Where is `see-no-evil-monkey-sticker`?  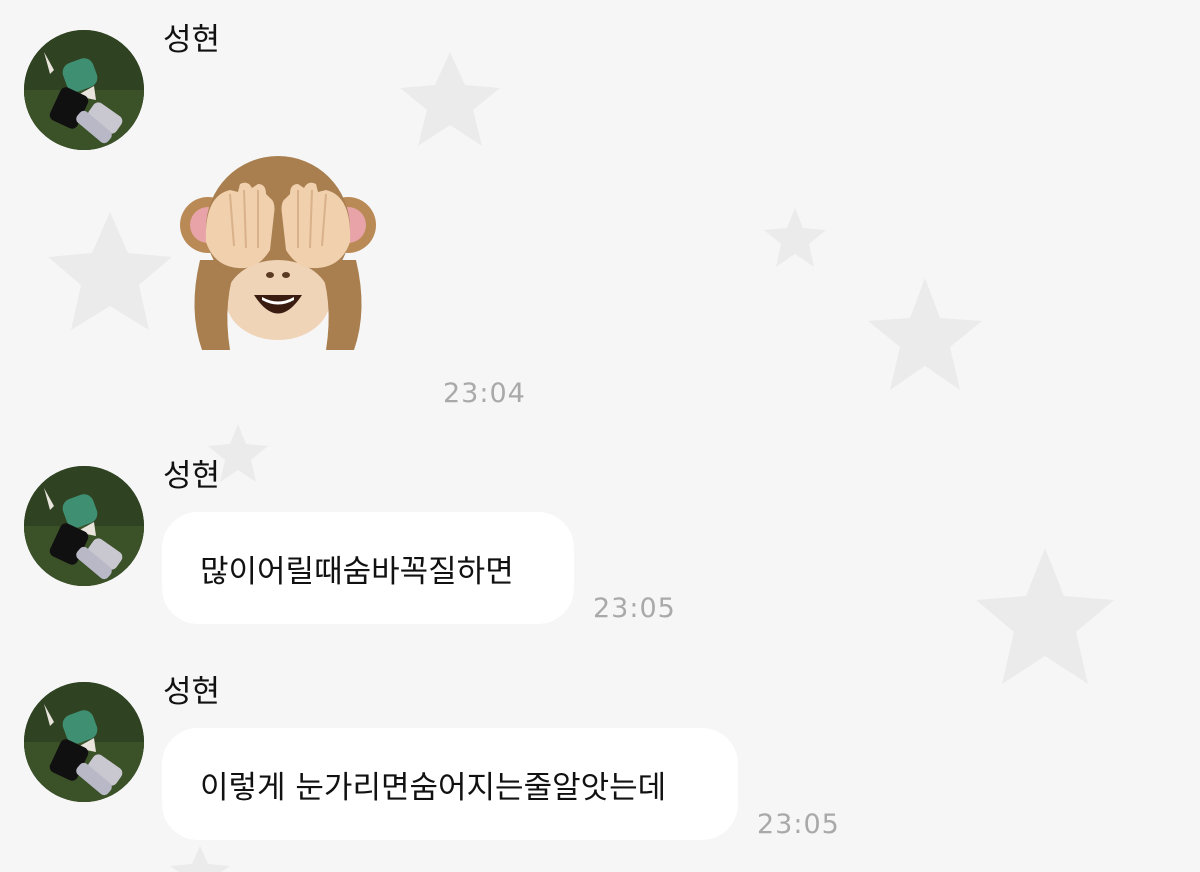 see-no-evil-monkey-sticker is located at coordinates (278, 252).